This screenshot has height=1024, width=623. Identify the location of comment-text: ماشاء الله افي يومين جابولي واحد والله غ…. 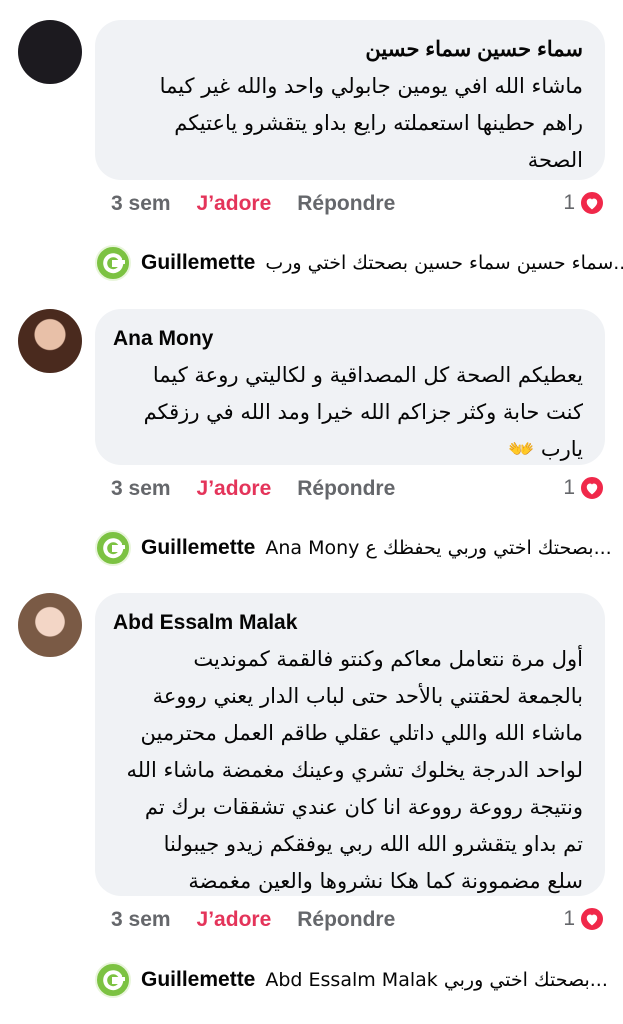
(348, 123).